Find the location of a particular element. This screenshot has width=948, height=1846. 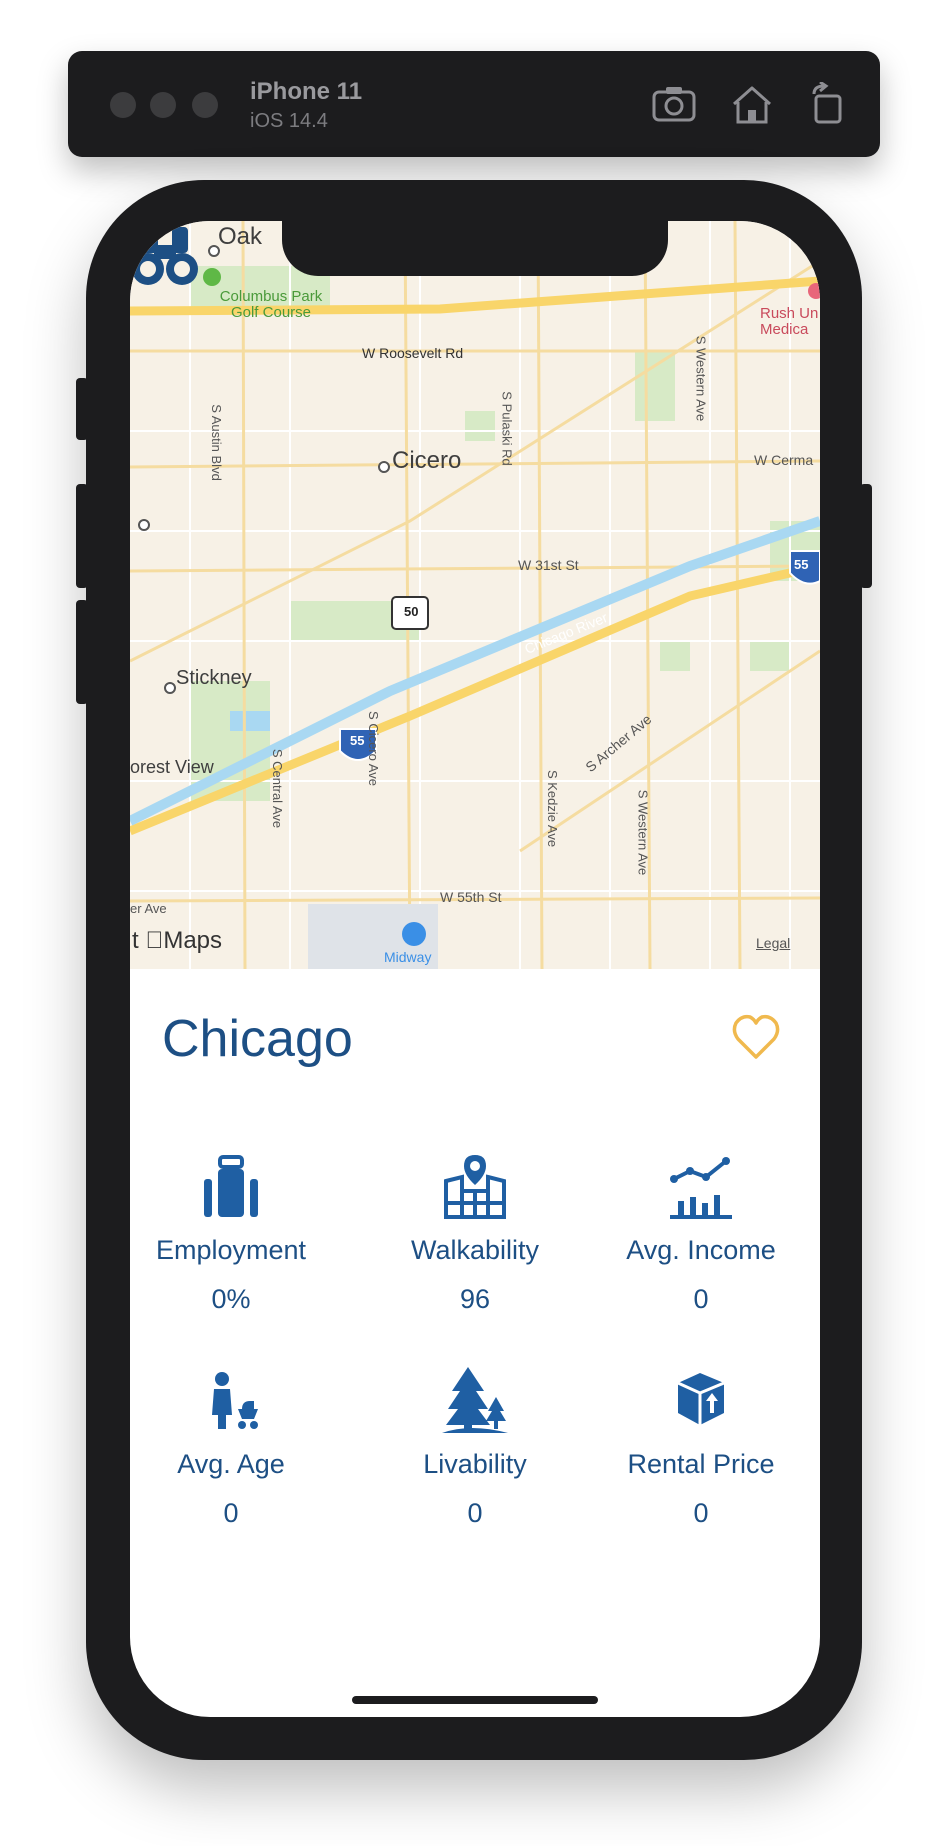

legal-link: Legal is located at coordinates (773, 943).